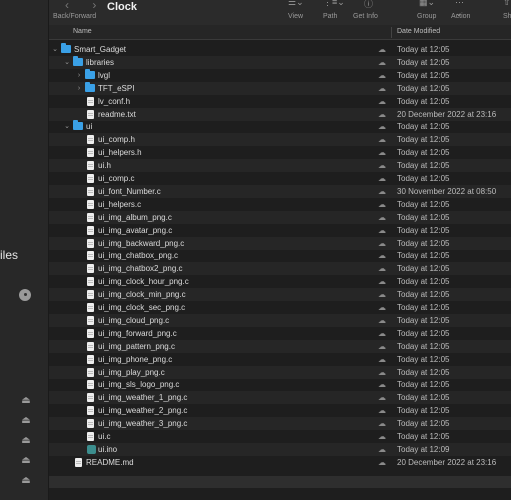  Describe the element at coordinates (280, 255) in the screenshot. I see `file-row: ui_img_chatbox_png.c ☁ Today at 12:05` at that location.